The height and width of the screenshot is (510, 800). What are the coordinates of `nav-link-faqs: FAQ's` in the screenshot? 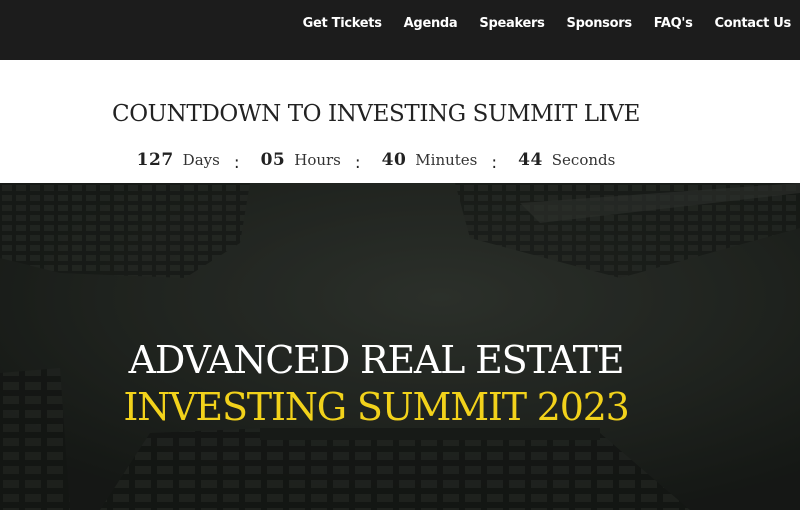 It's located at (673, 23).